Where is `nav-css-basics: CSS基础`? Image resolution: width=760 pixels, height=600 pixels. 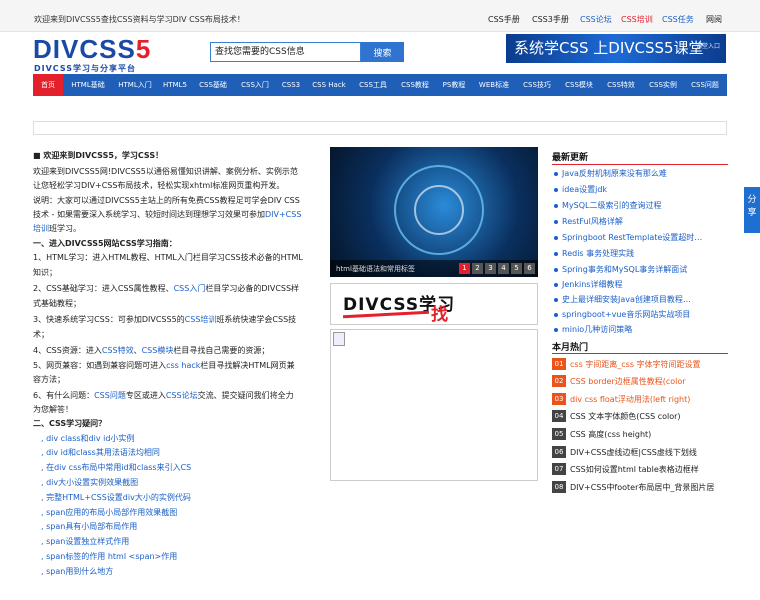
nav-css-basics: CSS基础 is located at coordinates (213, 85).